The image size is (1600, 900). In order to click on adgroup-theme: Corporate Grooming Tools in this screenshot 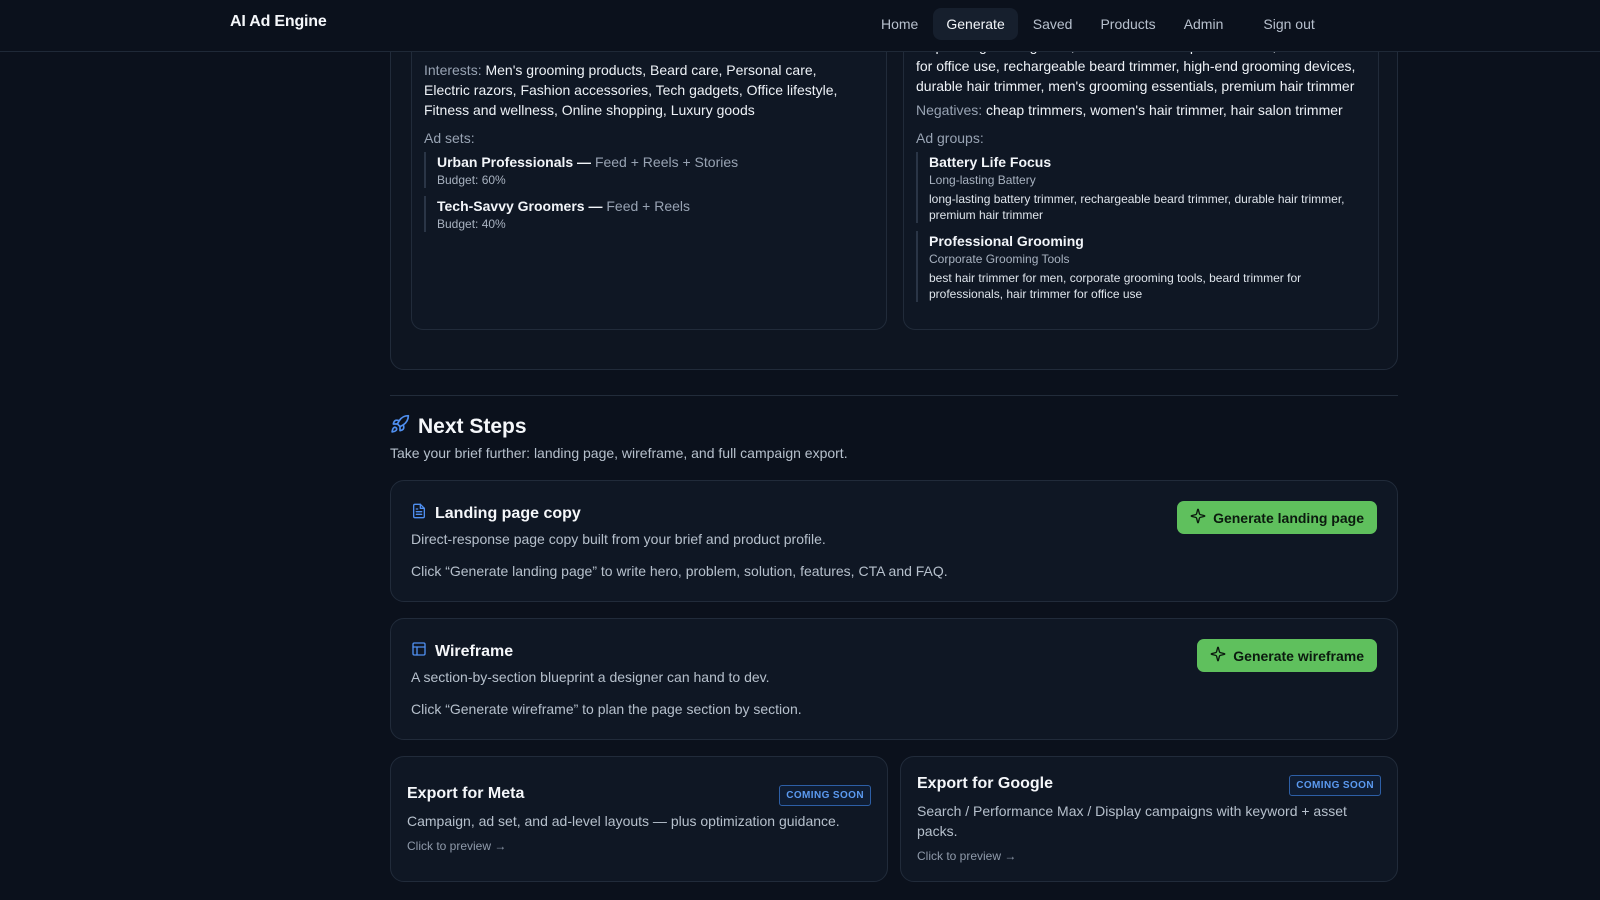, I will do `click(999, 259)`.